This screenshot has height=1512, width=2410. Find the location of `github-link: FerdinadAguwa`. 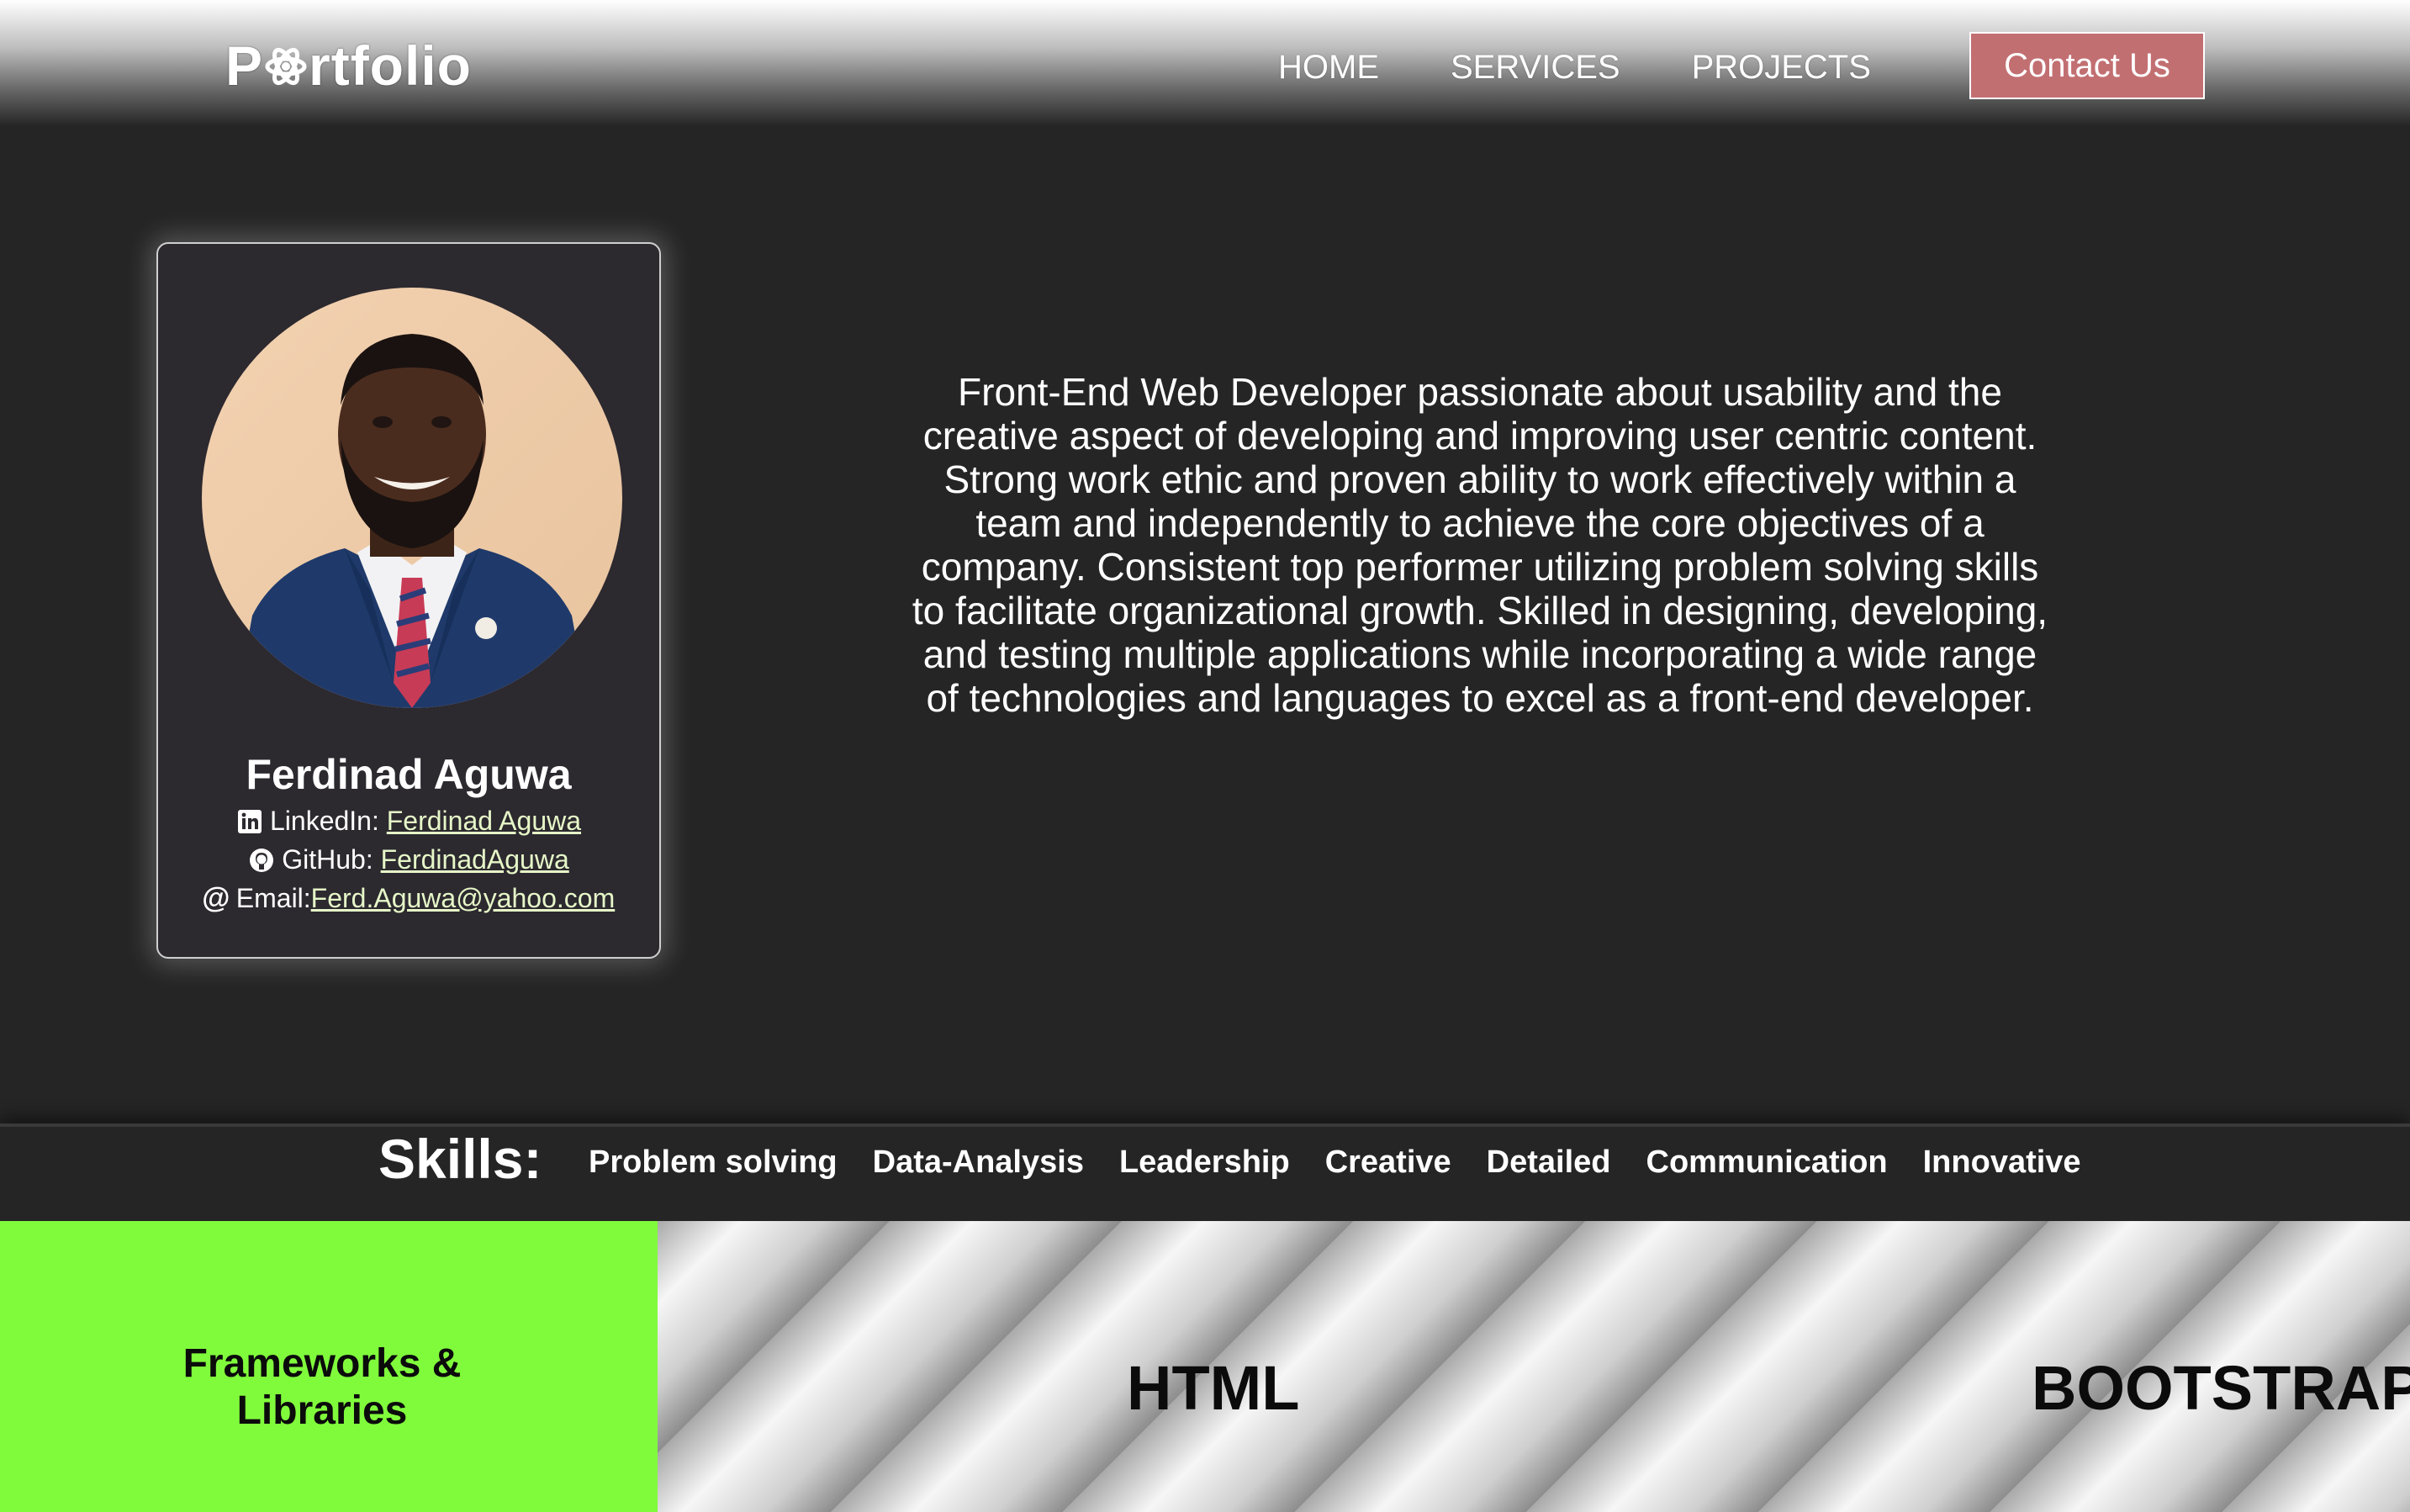

github-link: FerdinadAguwa is located at coordinates (475, 859).